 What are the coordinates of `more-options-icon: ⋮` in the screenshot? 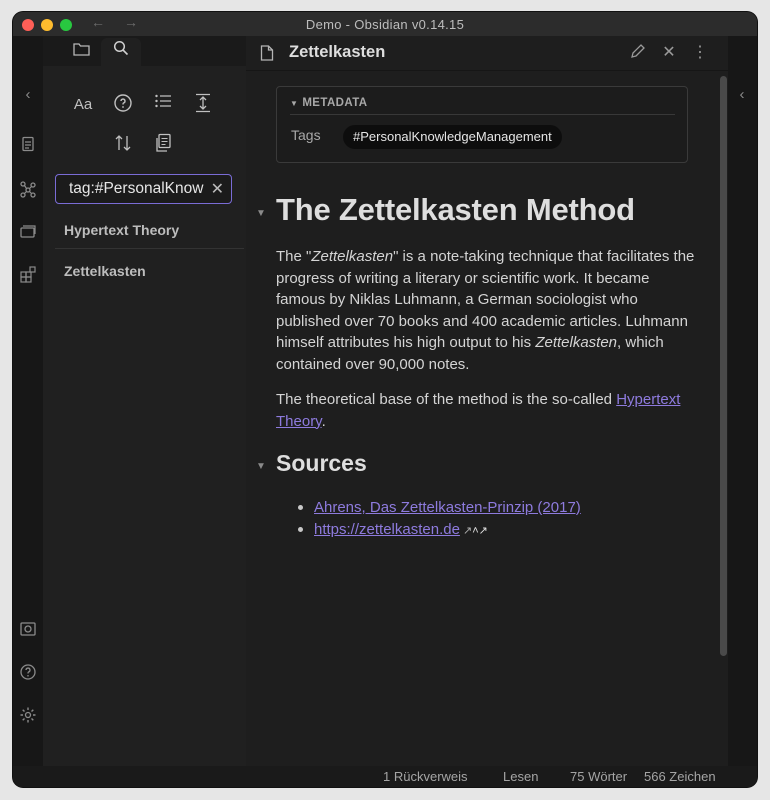 It's located at (700, 53).